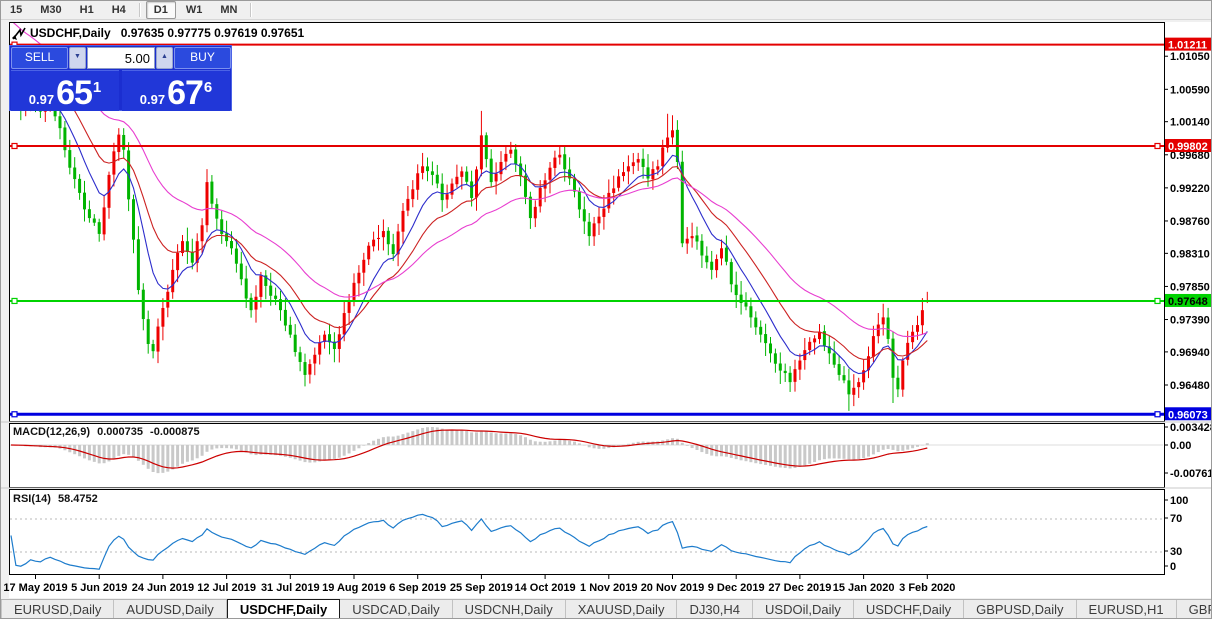 This screenshot has width=1212, height=619. What do you see at coordinates (354, 588) in the screenshot?
I see `svg-text: 19 Aug 2019` at bounding box center [354, 588].